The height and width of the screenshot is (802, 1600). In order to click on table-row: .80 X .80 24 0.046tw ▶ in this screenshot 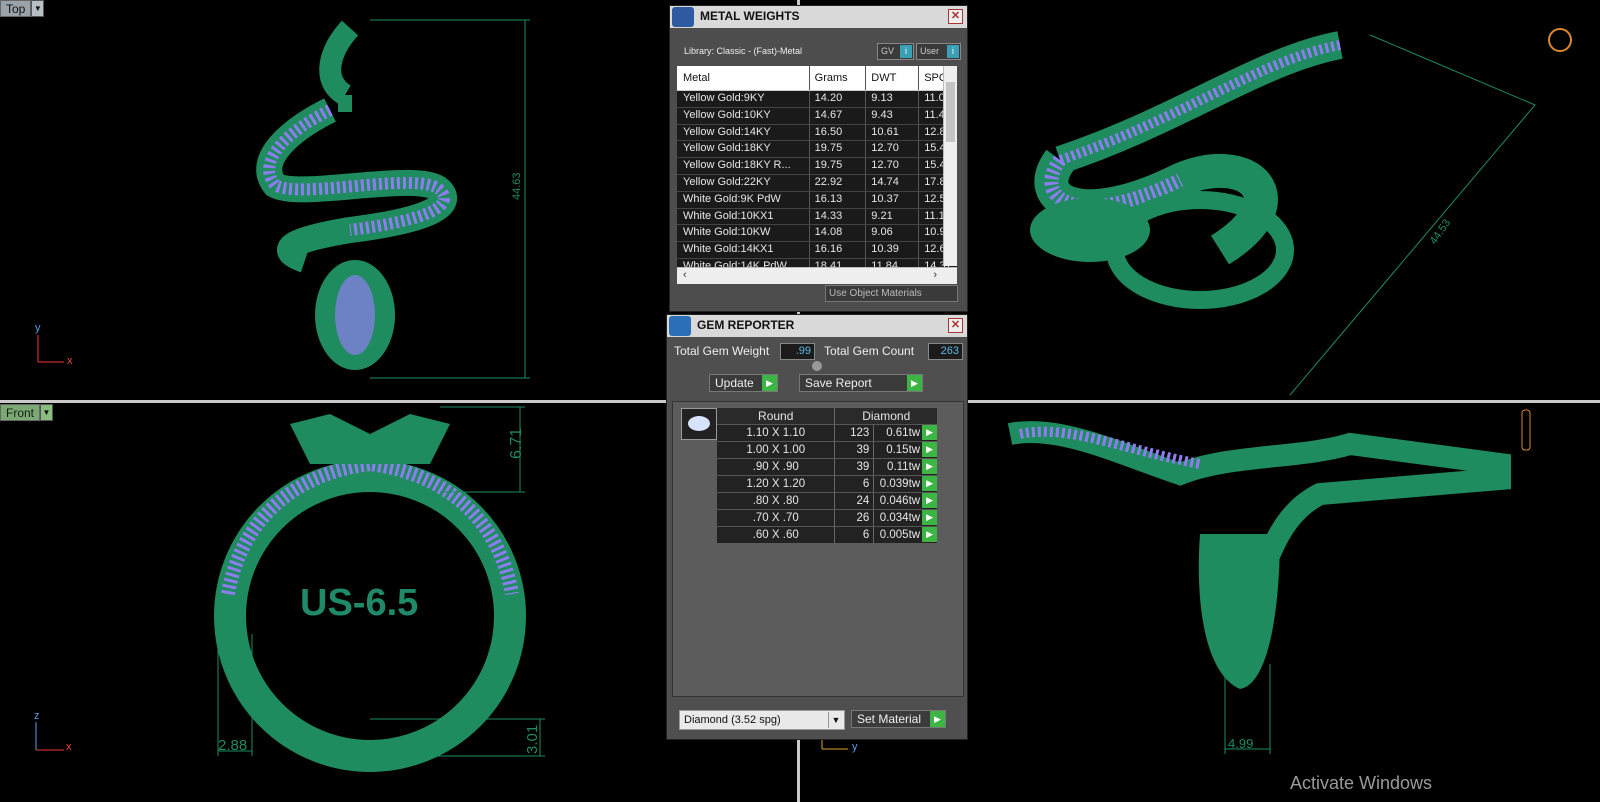, I will do `click(827, 500)`.